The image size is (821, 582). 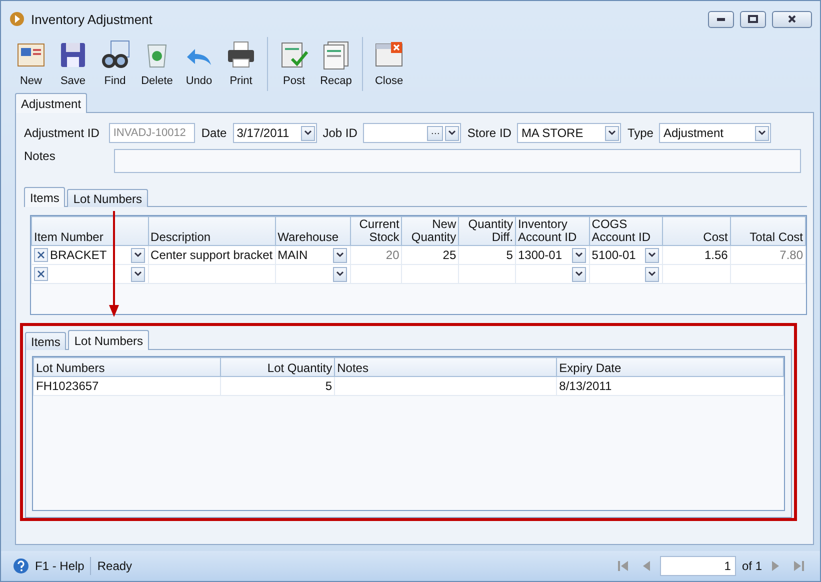 I want to click on toolbar-button: Post, so click(x=294, y=64).